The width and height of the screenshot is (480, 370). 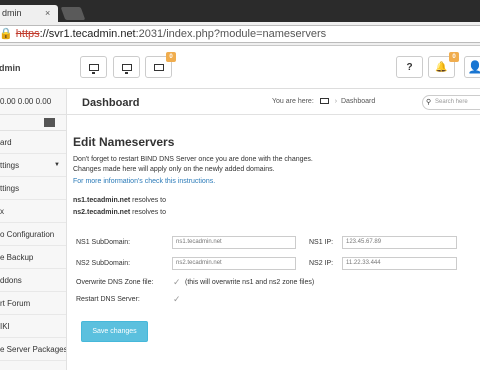 What do you see at coordinates (33, 280) in the screenshot?
I see `sidebar-item-addons: ddons` at bounding box center [33, 280].